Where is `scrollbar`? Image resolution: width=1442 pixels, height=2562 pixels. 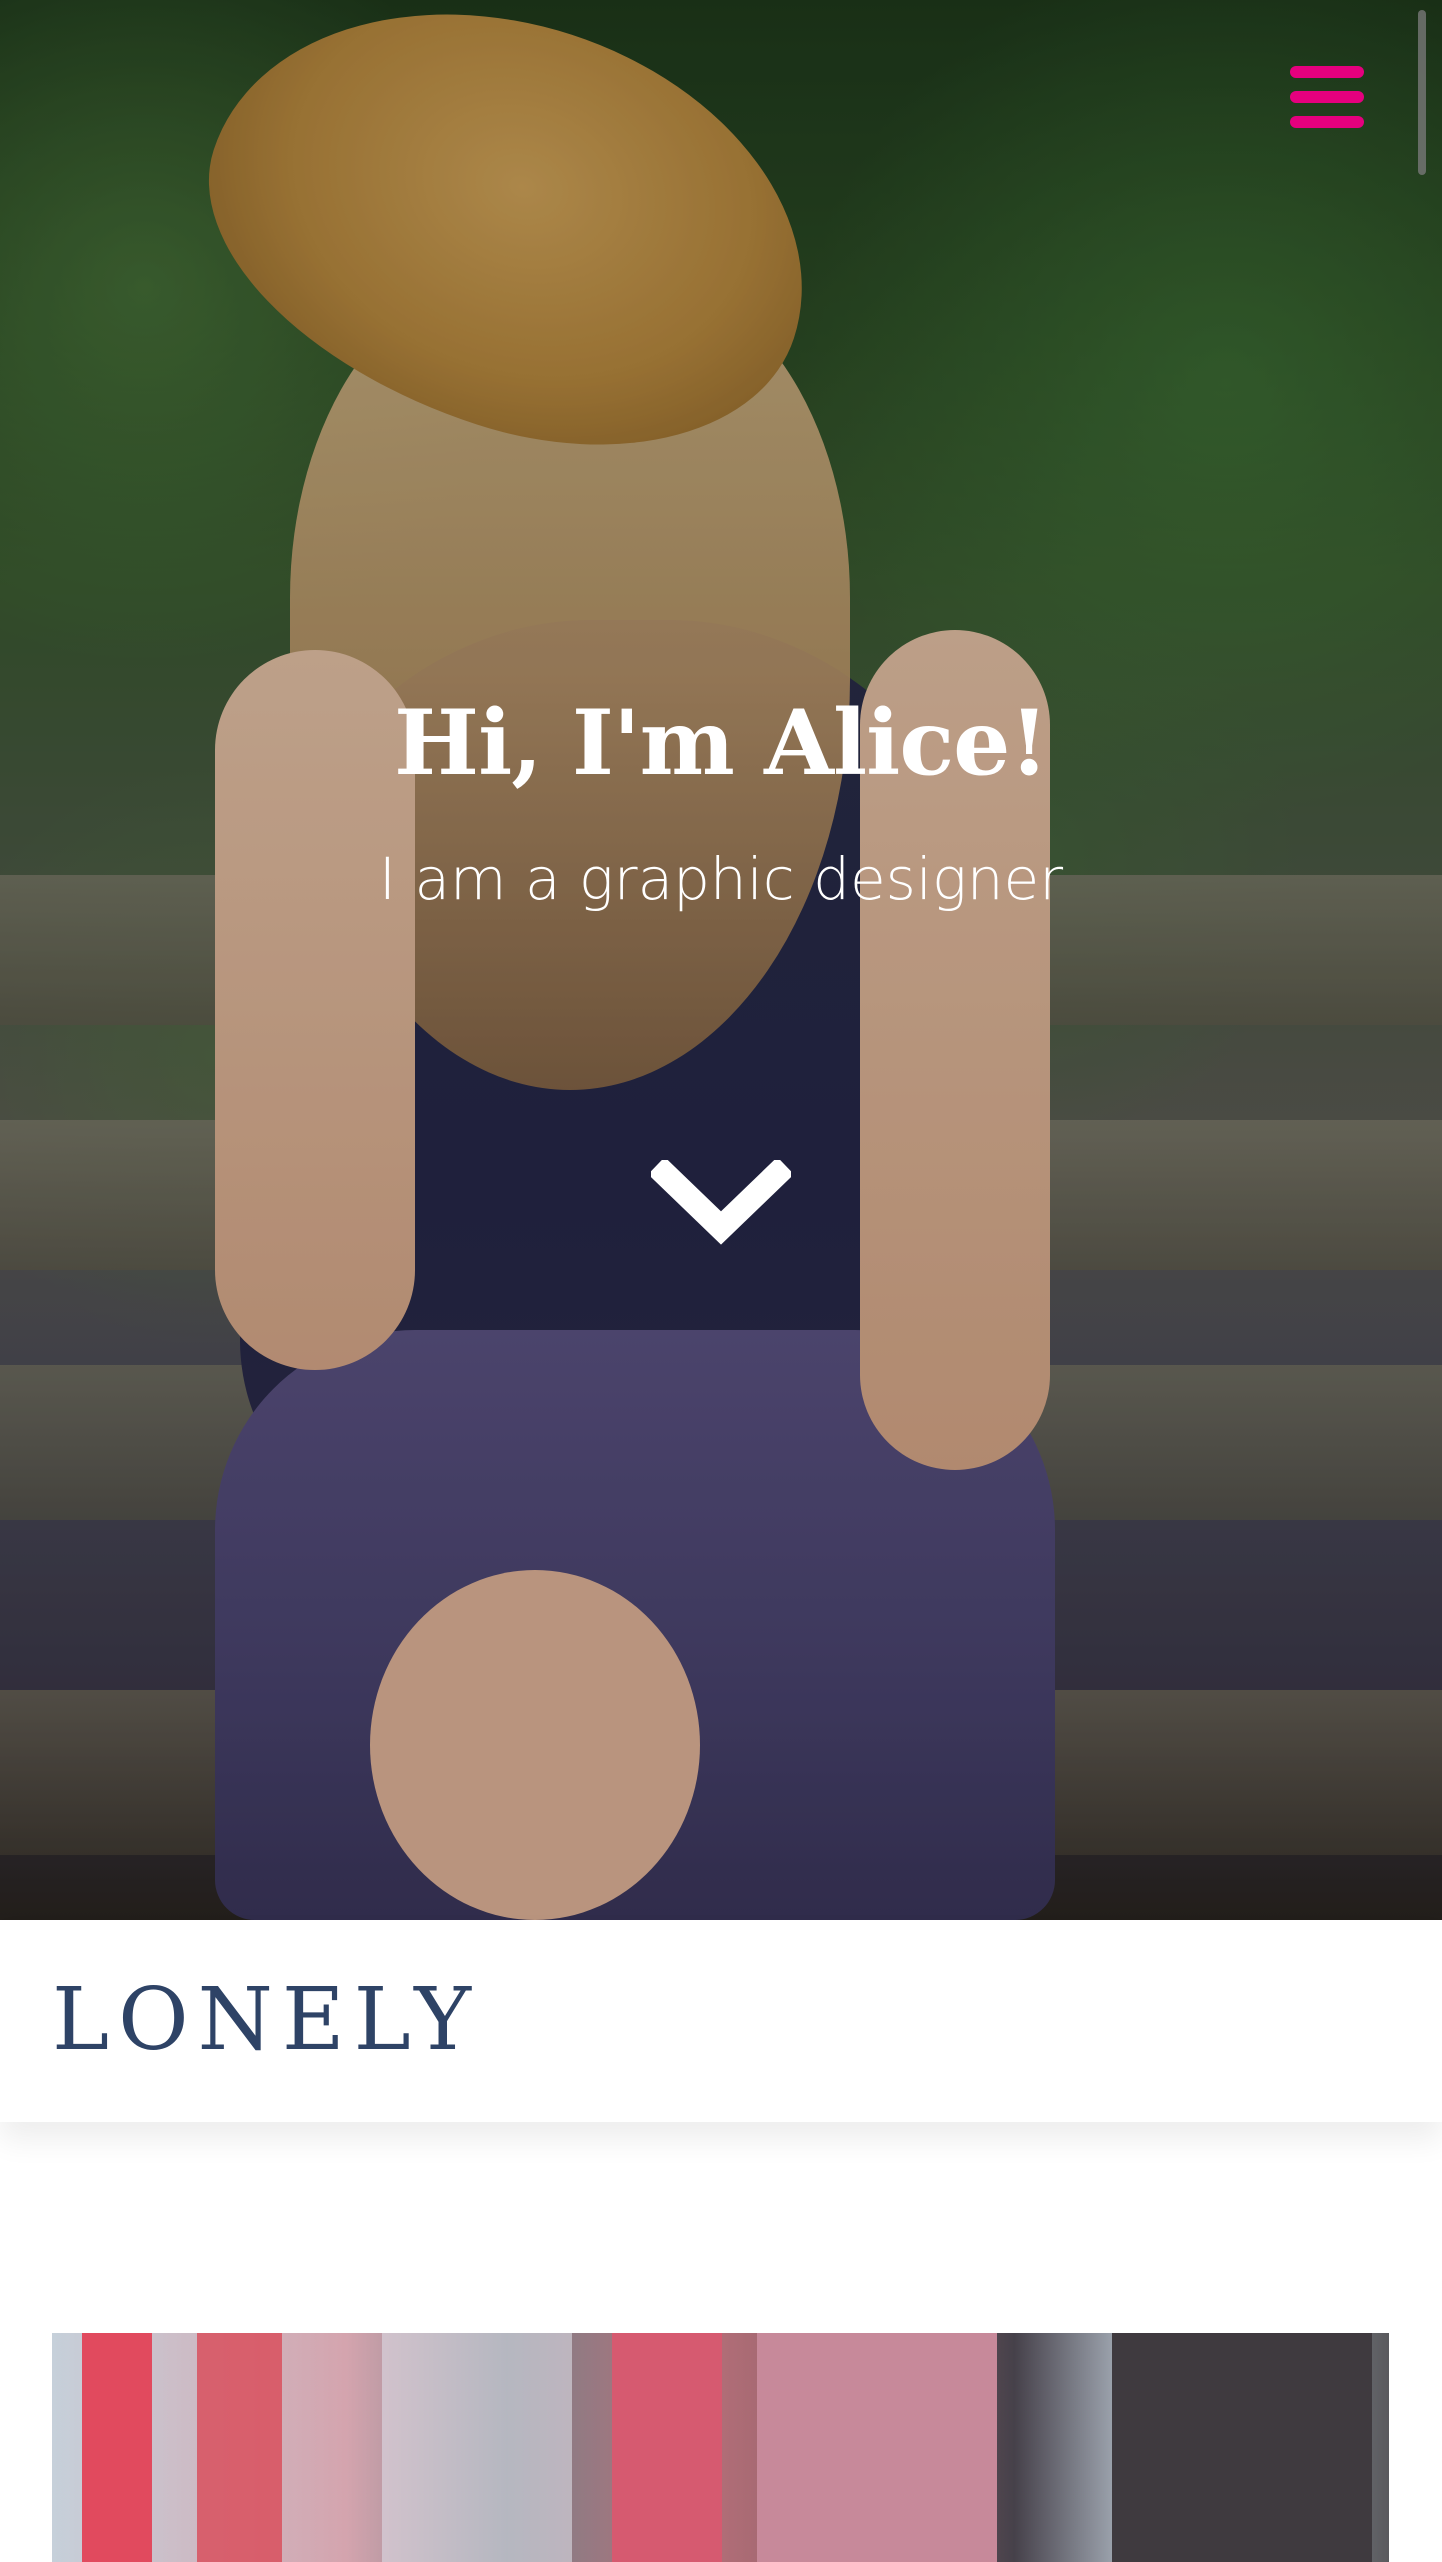
scrollbar is located at coordinates (1422, 92).